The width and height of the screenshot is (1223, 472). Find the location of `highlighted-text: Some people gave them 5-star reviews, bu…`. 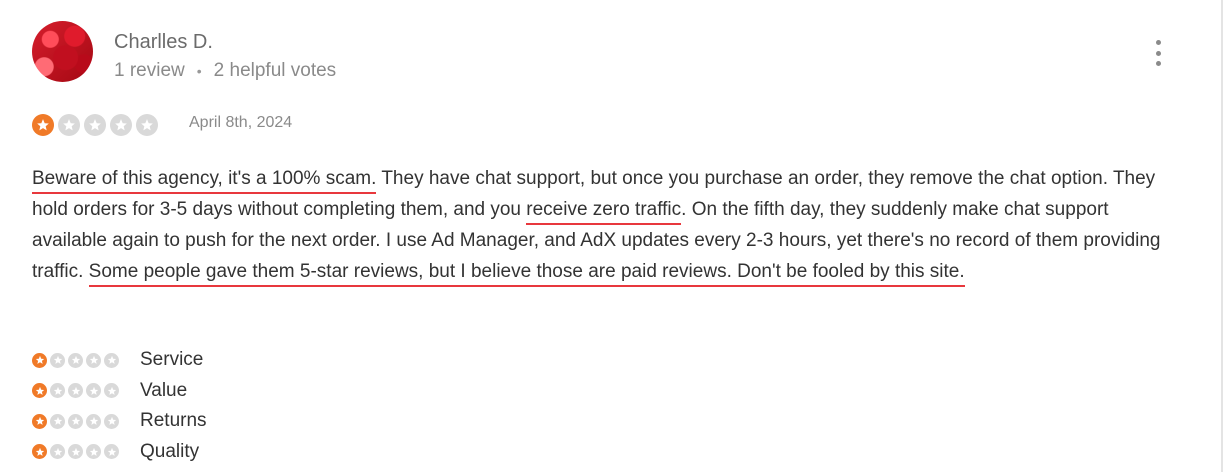

highlighted-text: Some people gave them 5-star reviews, bu… is located at coordinates (526, 274).